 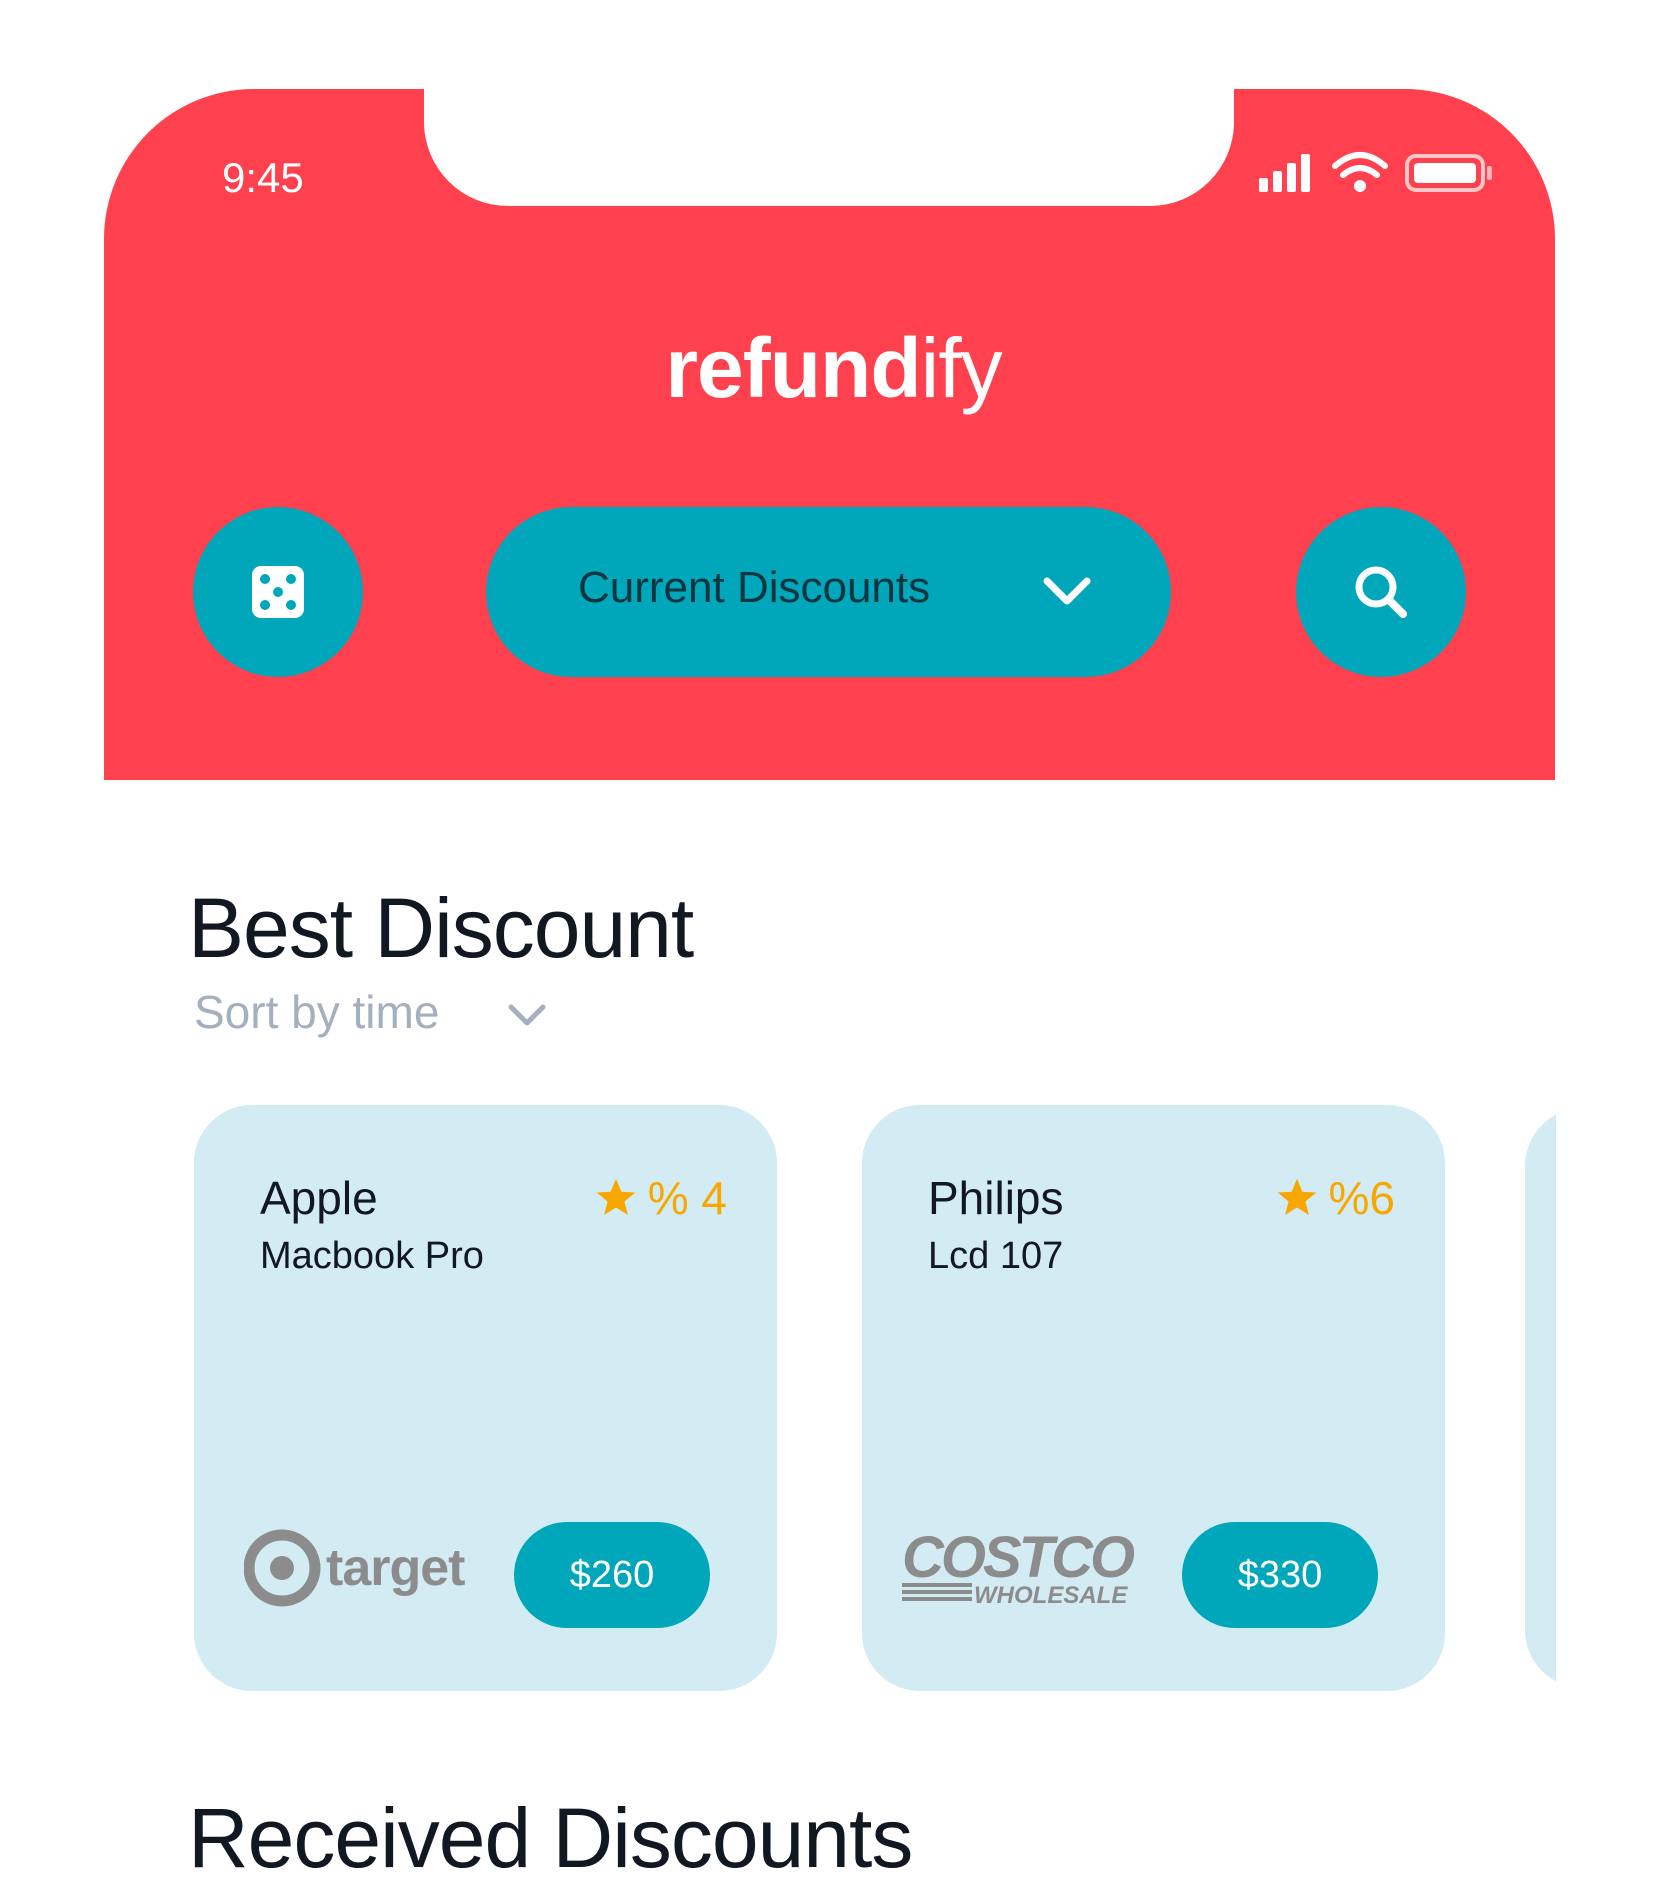 What do you see at coordinates (1448, 173) in the screenshot?
I see `battery-icon` at bounding box center [1448, 173].